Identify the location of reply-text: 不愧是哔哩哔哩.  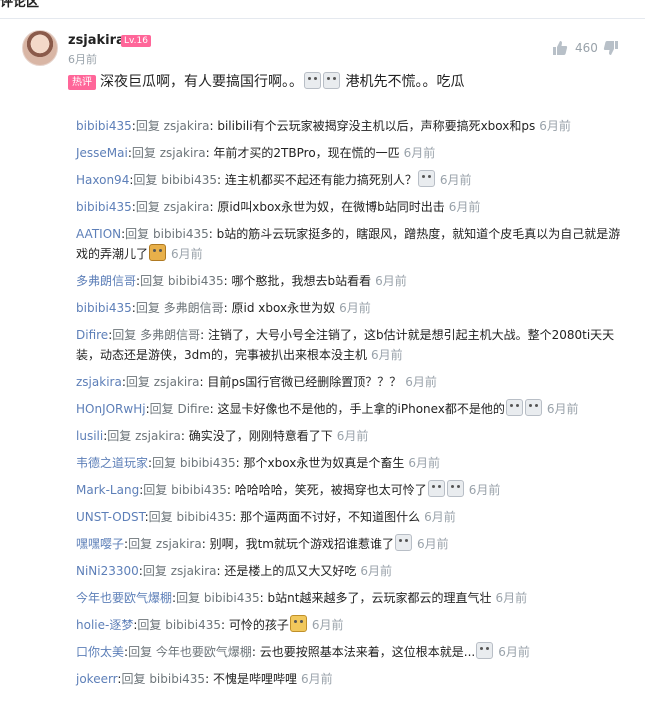
(254, 679).